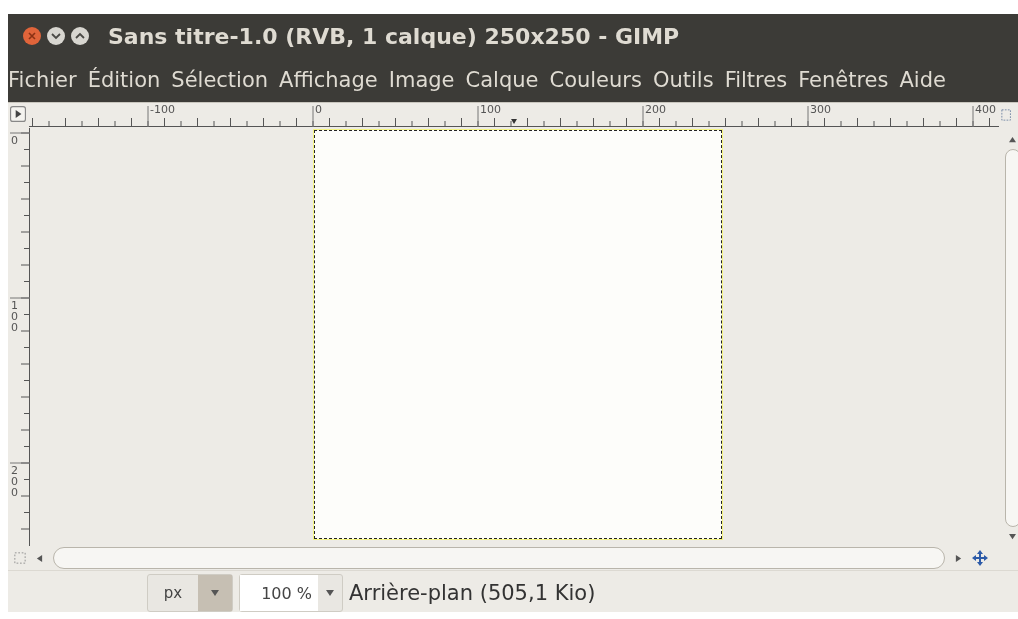 The width and height of the screenshot is (1018, 619). I want to click on menu-item: Édition, so click(124, 80).